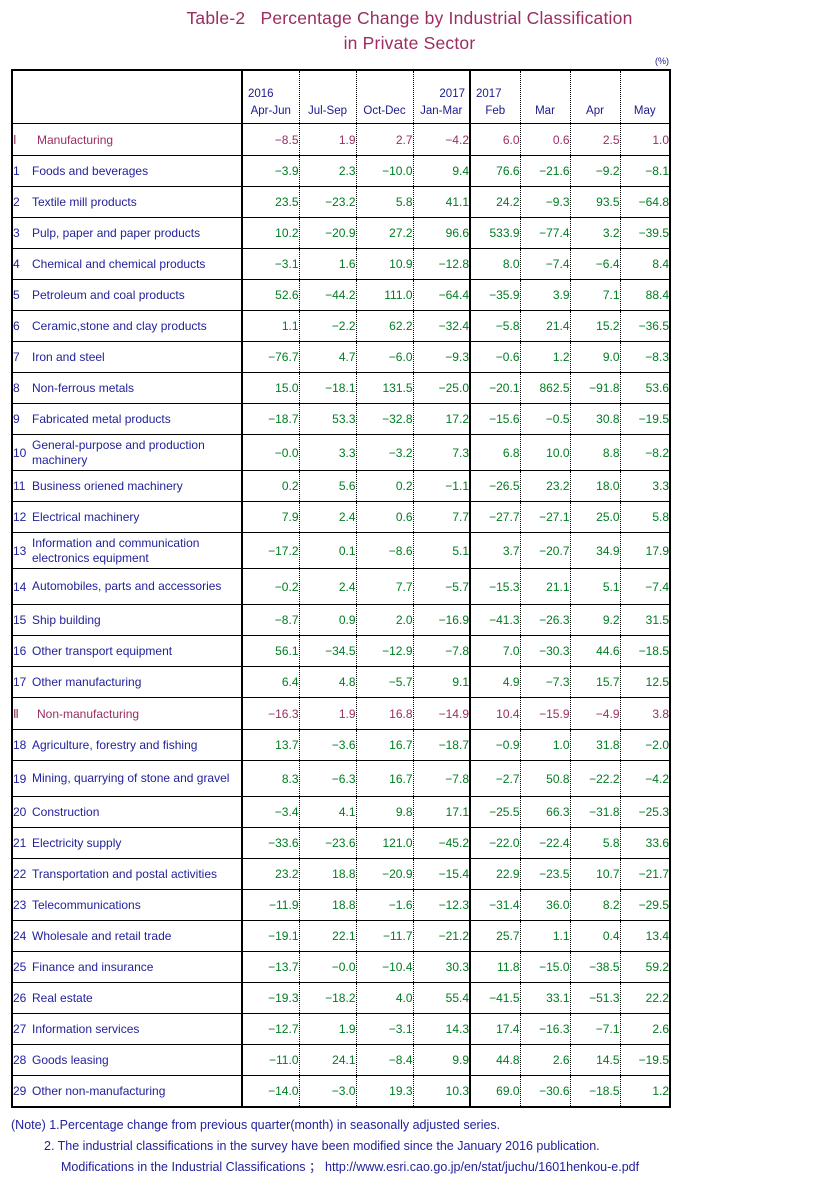  What do you see at coordinates (495, 682) in the screenshot?
I see `value-cell: 4.9` at bounding box center [495, 682].